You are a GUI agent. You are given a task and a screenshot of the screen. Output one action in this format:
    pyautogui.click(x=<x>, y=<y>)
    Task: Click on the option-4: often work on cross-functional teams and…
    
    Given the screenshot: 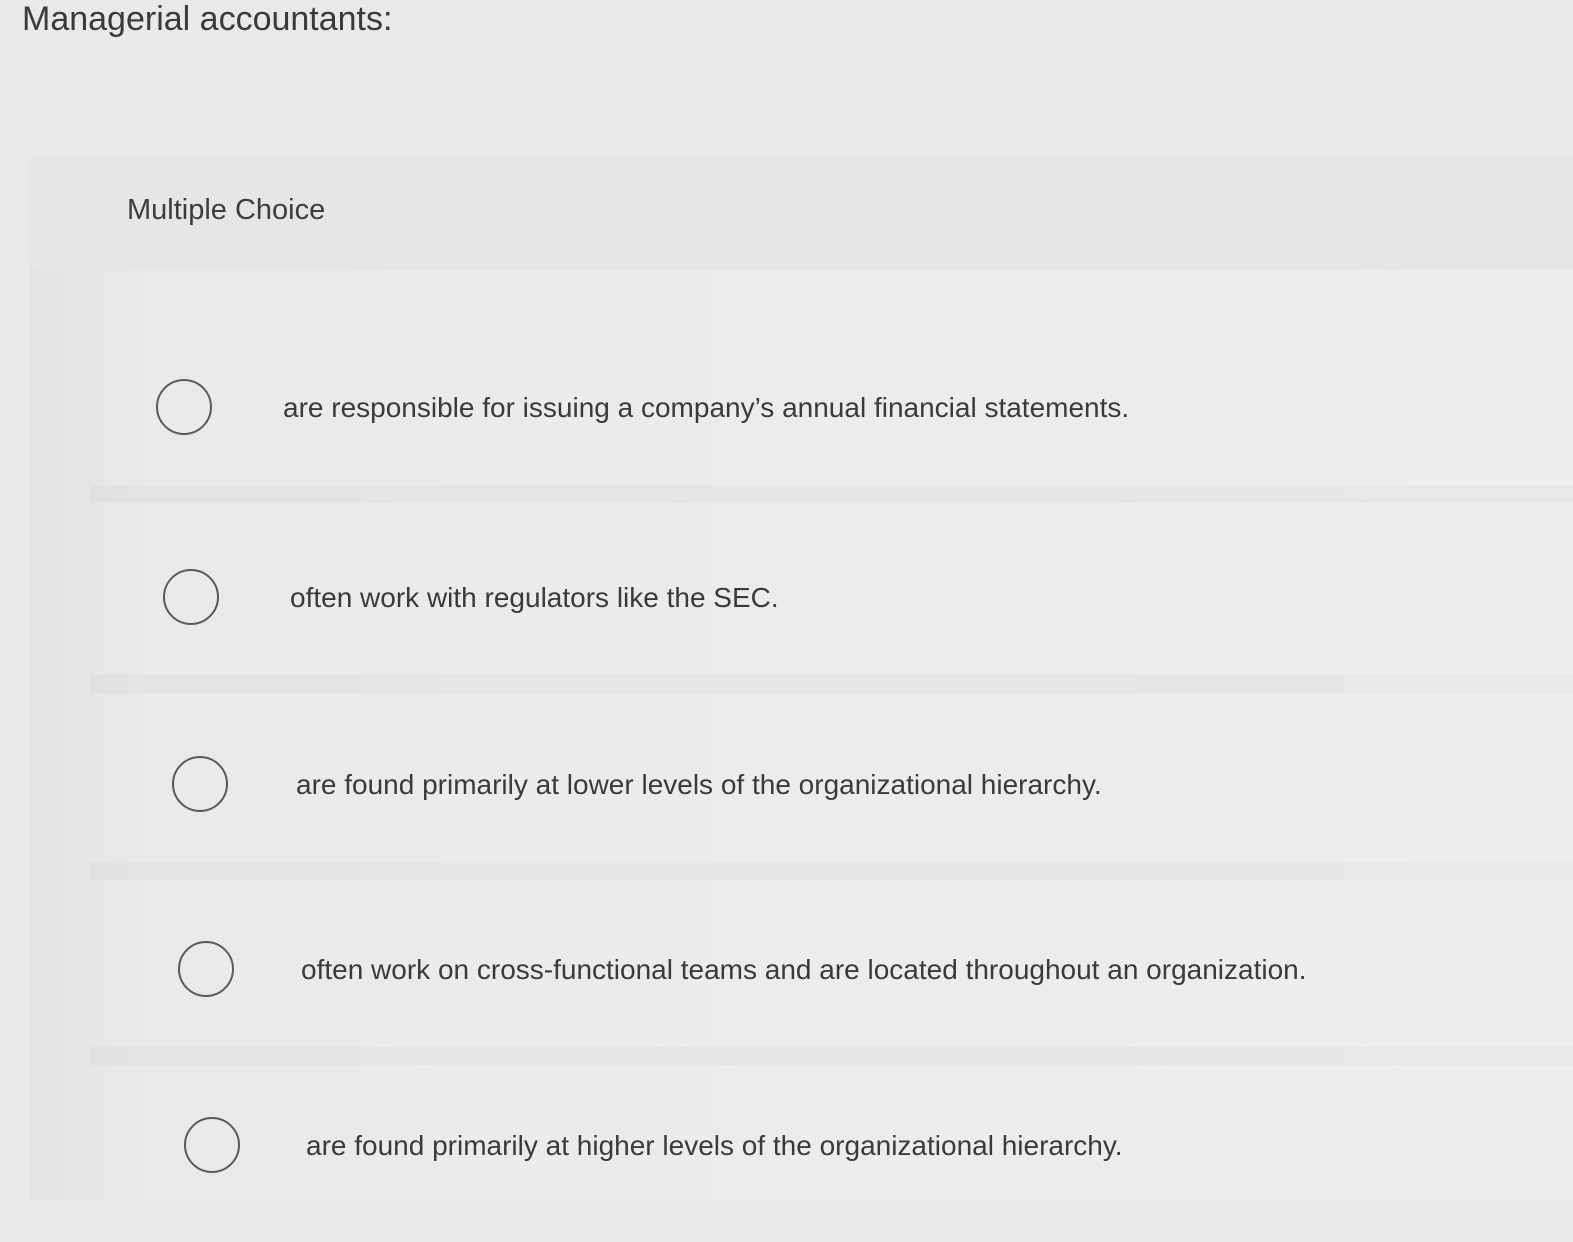 What is the action you would take?
    pyautogui.click(x=831, y=975)
    